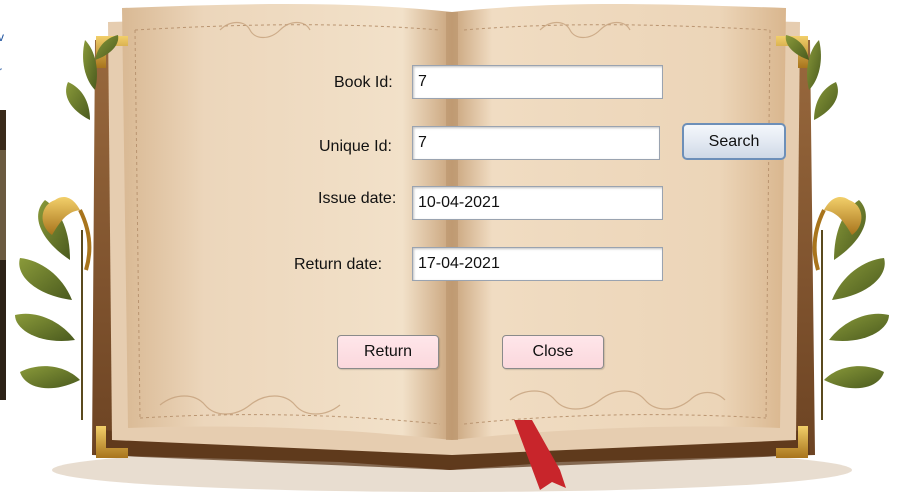  I want to click on return-date-label: Return date:, so click(338, 264).